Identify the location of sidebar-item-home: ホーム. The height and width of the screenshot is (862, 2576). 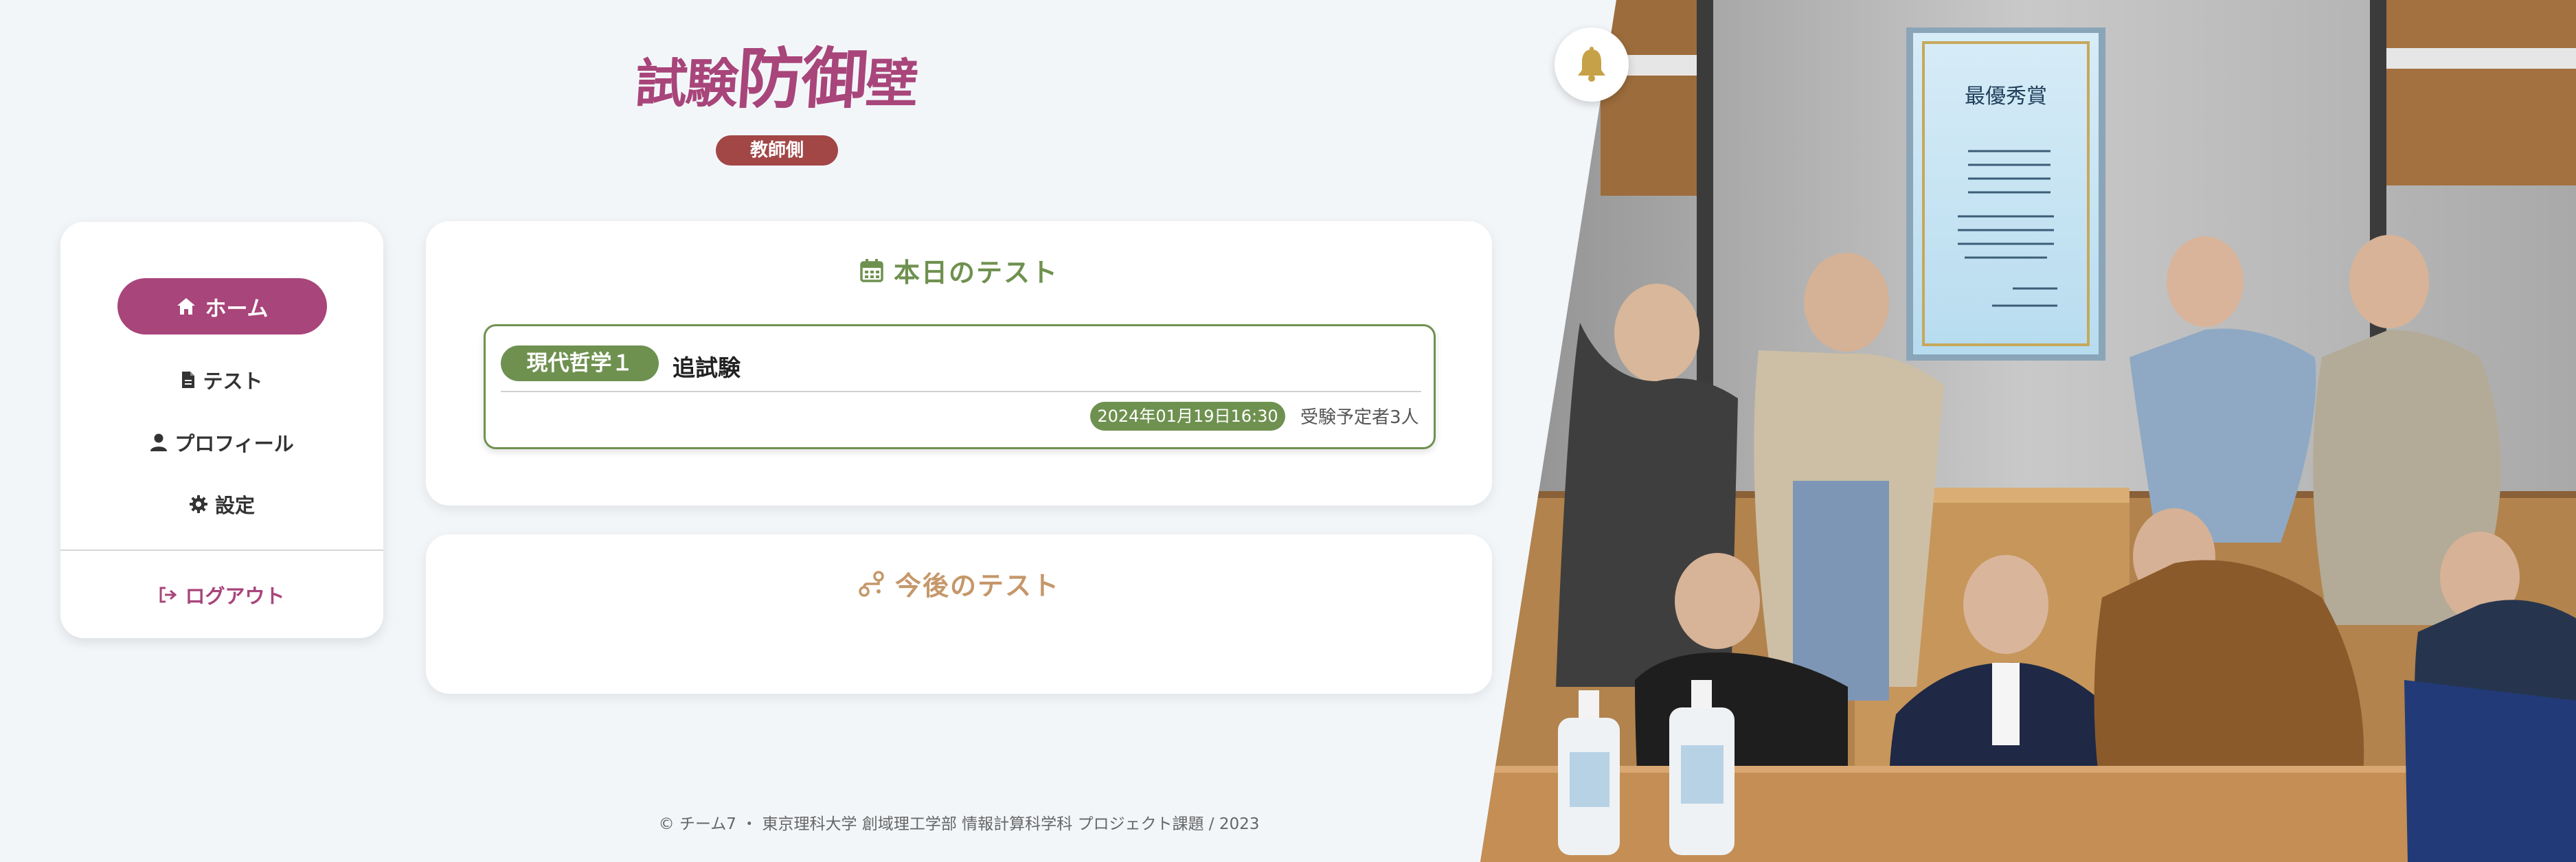
(222, 306).